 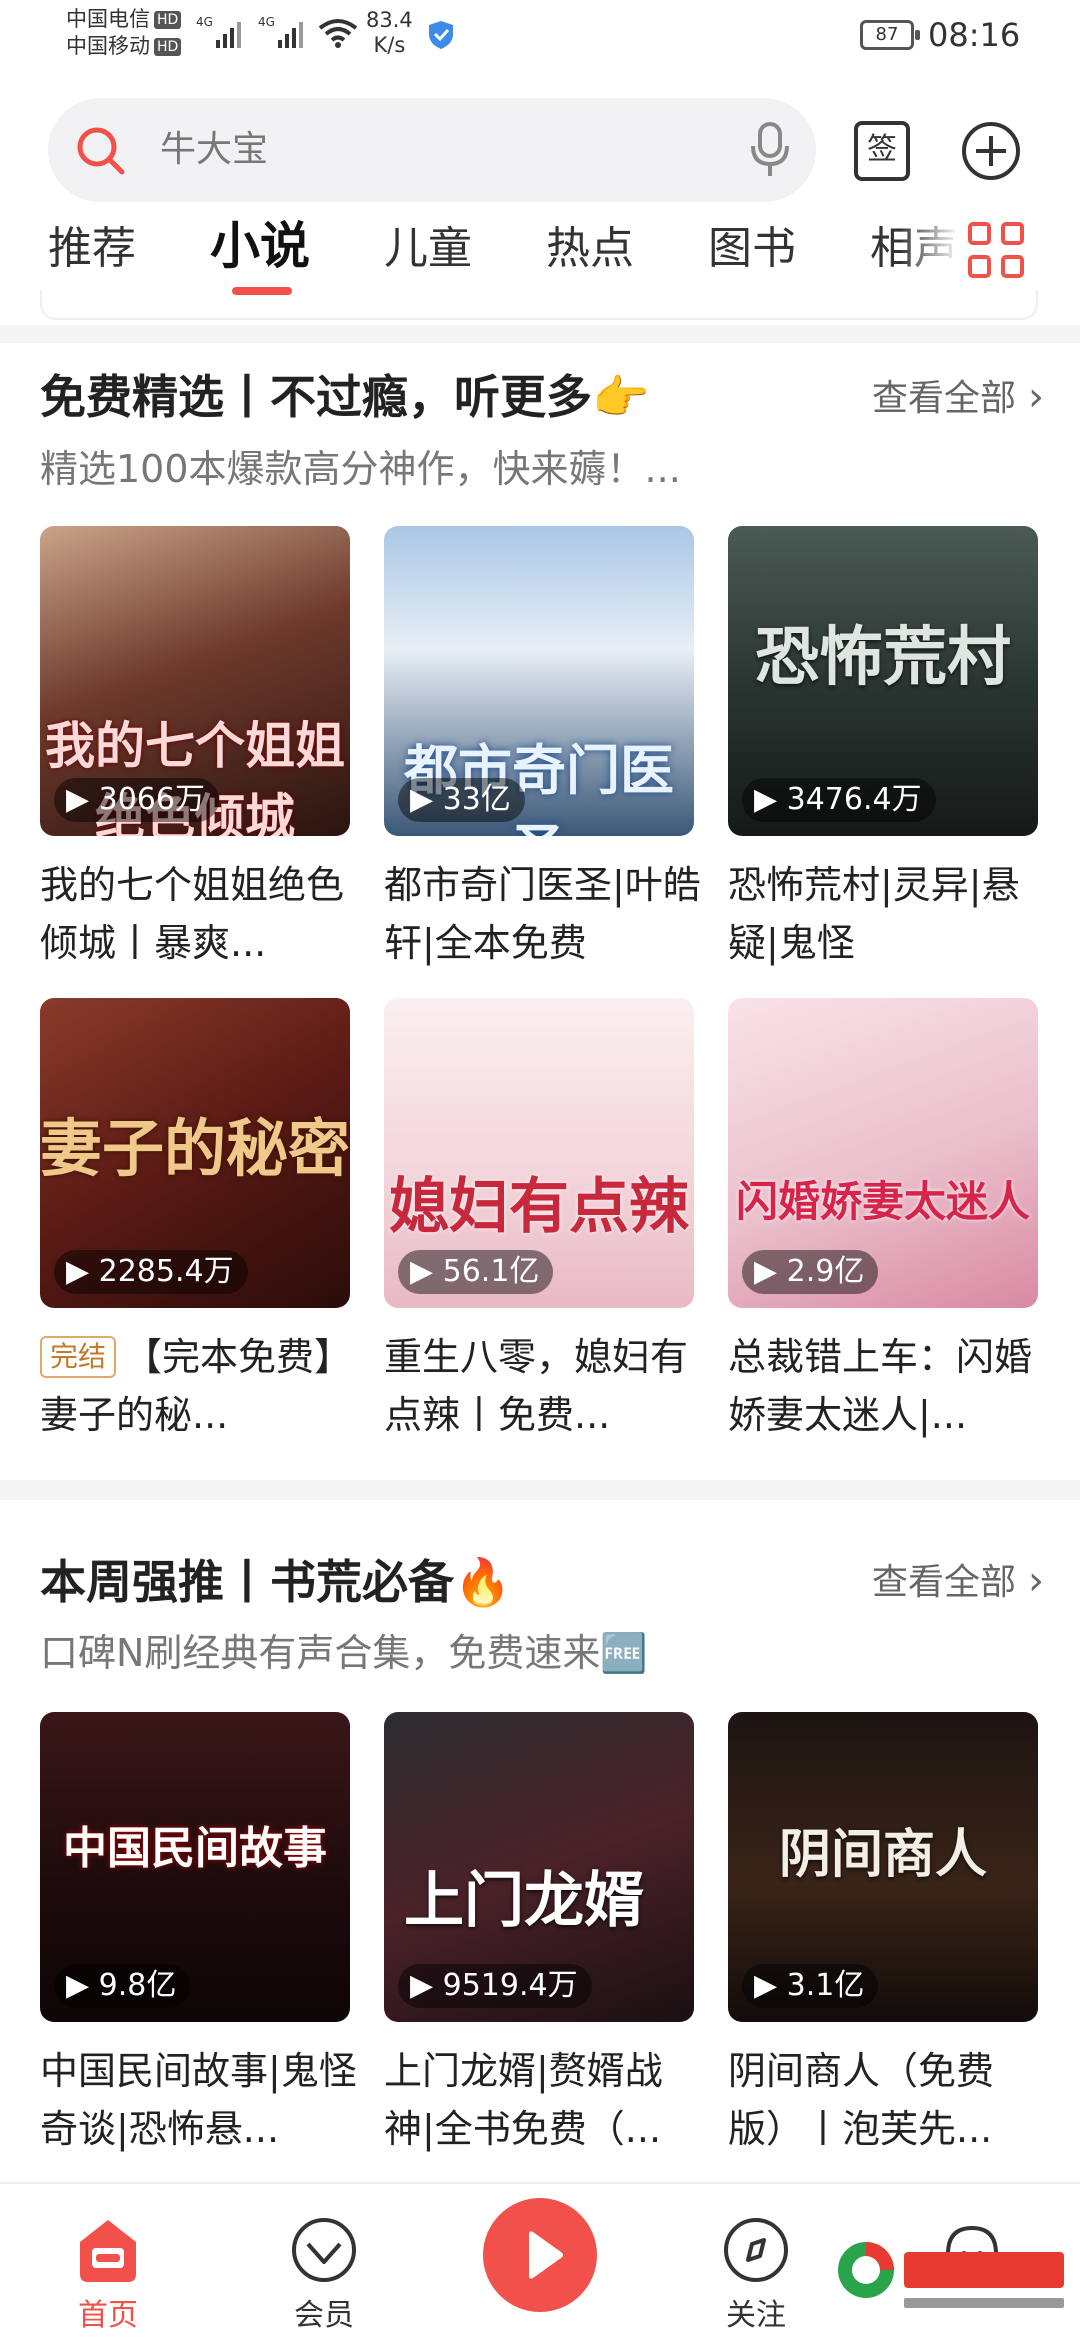 What do you see at coordinates (887, 914) in the screenshot?
I see `book-title: 恐怖荒村|灵异|悬疑|鬼怪` at bounding box center [887, 914].